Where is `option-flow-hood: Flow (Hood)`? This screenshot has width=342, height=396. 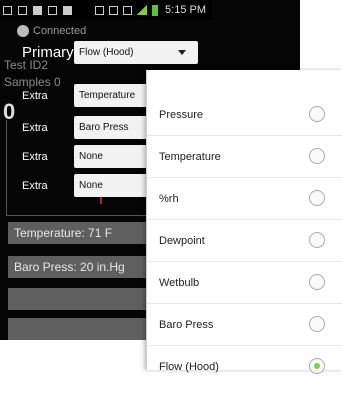 option-flow-hood: Flow (Hood) is located at coordinates (244, 367).